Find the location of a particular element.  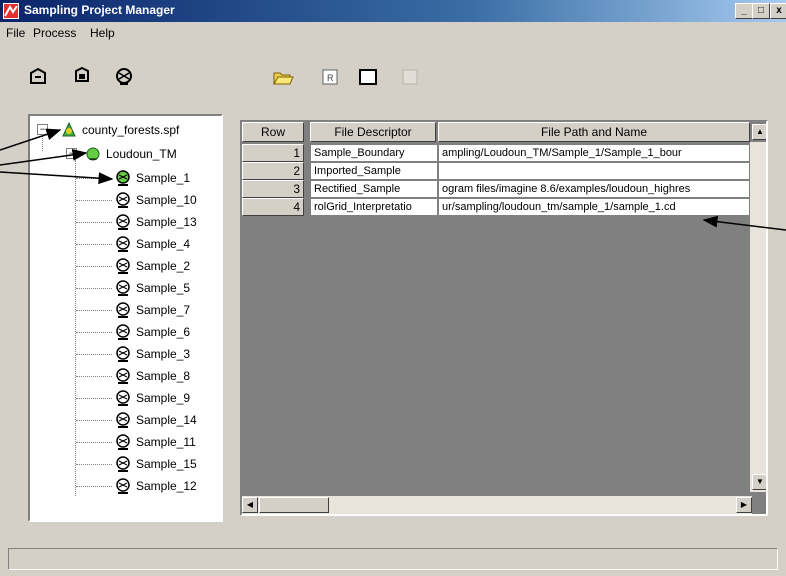

cell-file-descriptor: Imported_Sample is located at coordinates (374, 171).